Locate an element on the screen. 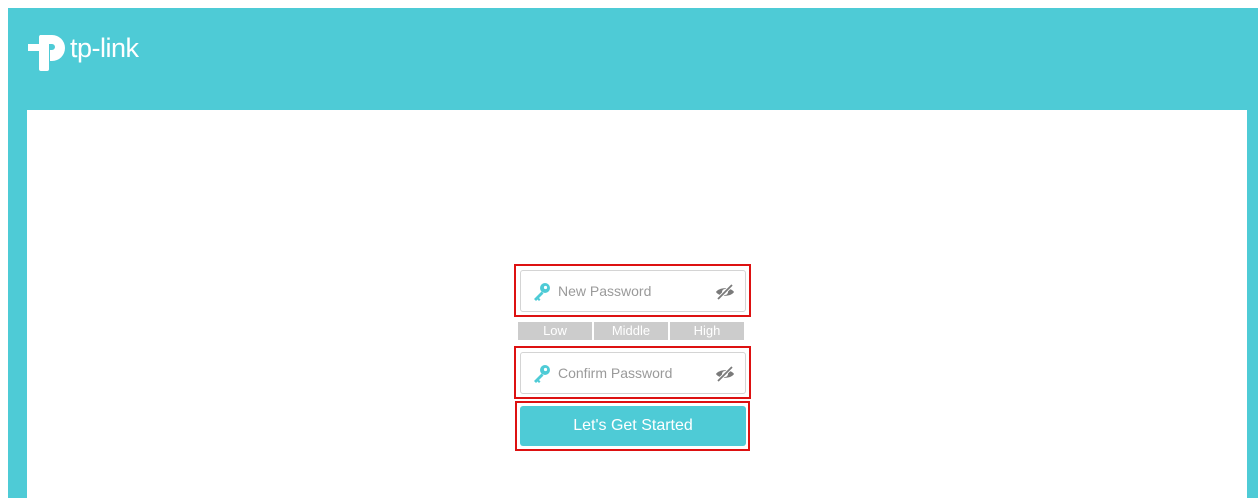 The height and width of the screenshot is (498, 1258). lets-get-started-button: Let's Get Started is located at coordinates (633, 426).